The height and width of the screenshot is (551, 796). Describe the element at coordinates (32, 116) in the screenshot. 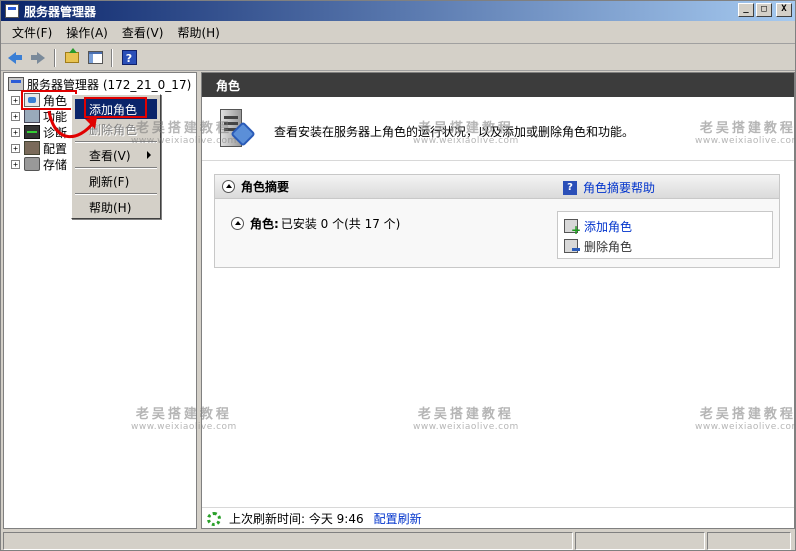

I see `features-icon` at that location.